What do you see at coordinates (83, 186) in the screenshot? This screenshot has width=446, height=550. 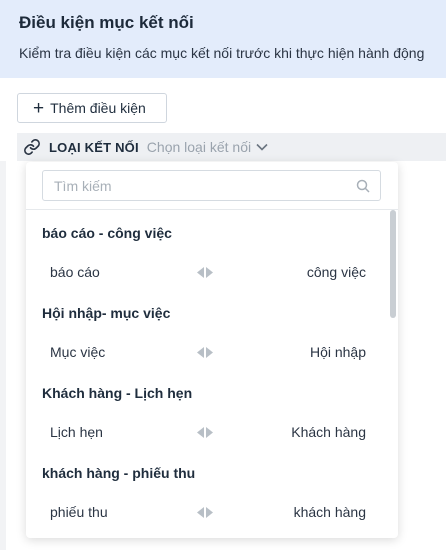 I see `search-placeholder: Tìm kiếm` at bounding box center [83, 186].